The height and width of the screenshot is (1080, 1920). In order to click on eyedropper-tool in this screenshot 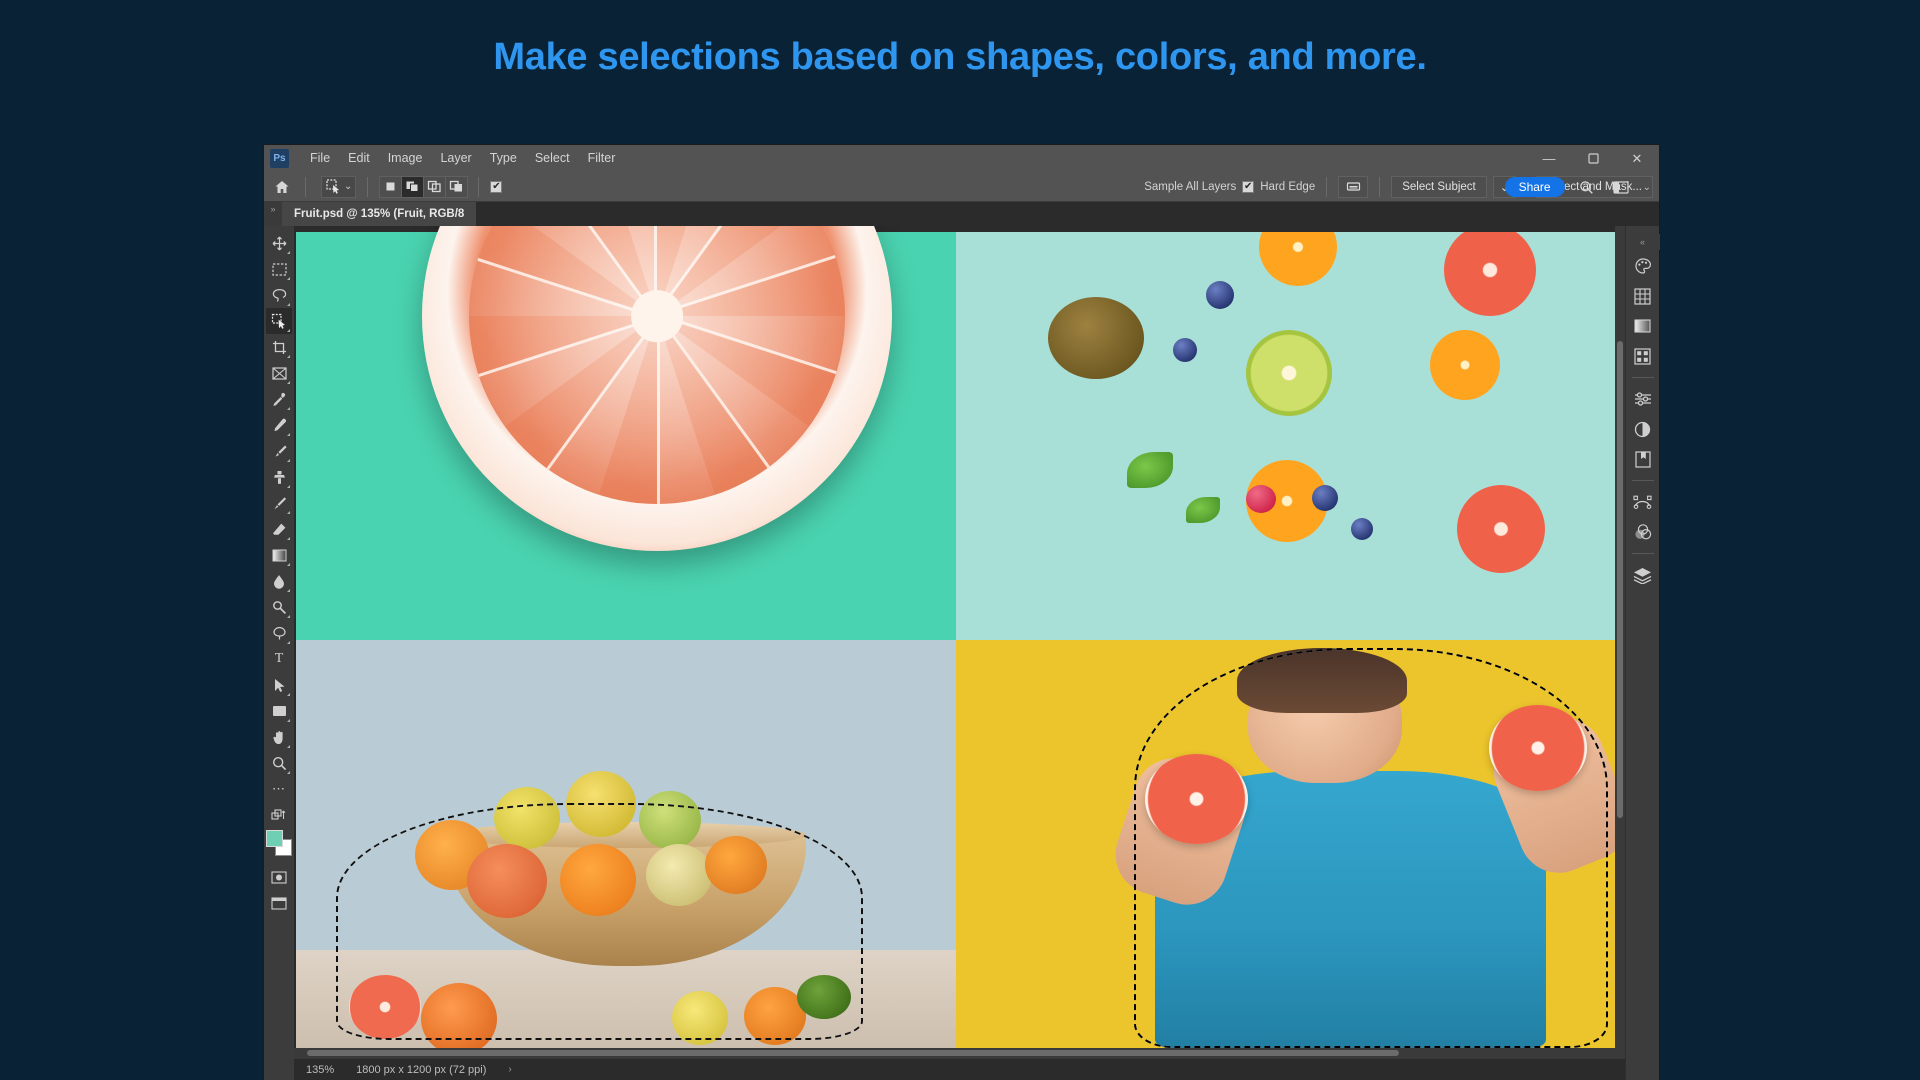, I will do `click(279, 399)`.